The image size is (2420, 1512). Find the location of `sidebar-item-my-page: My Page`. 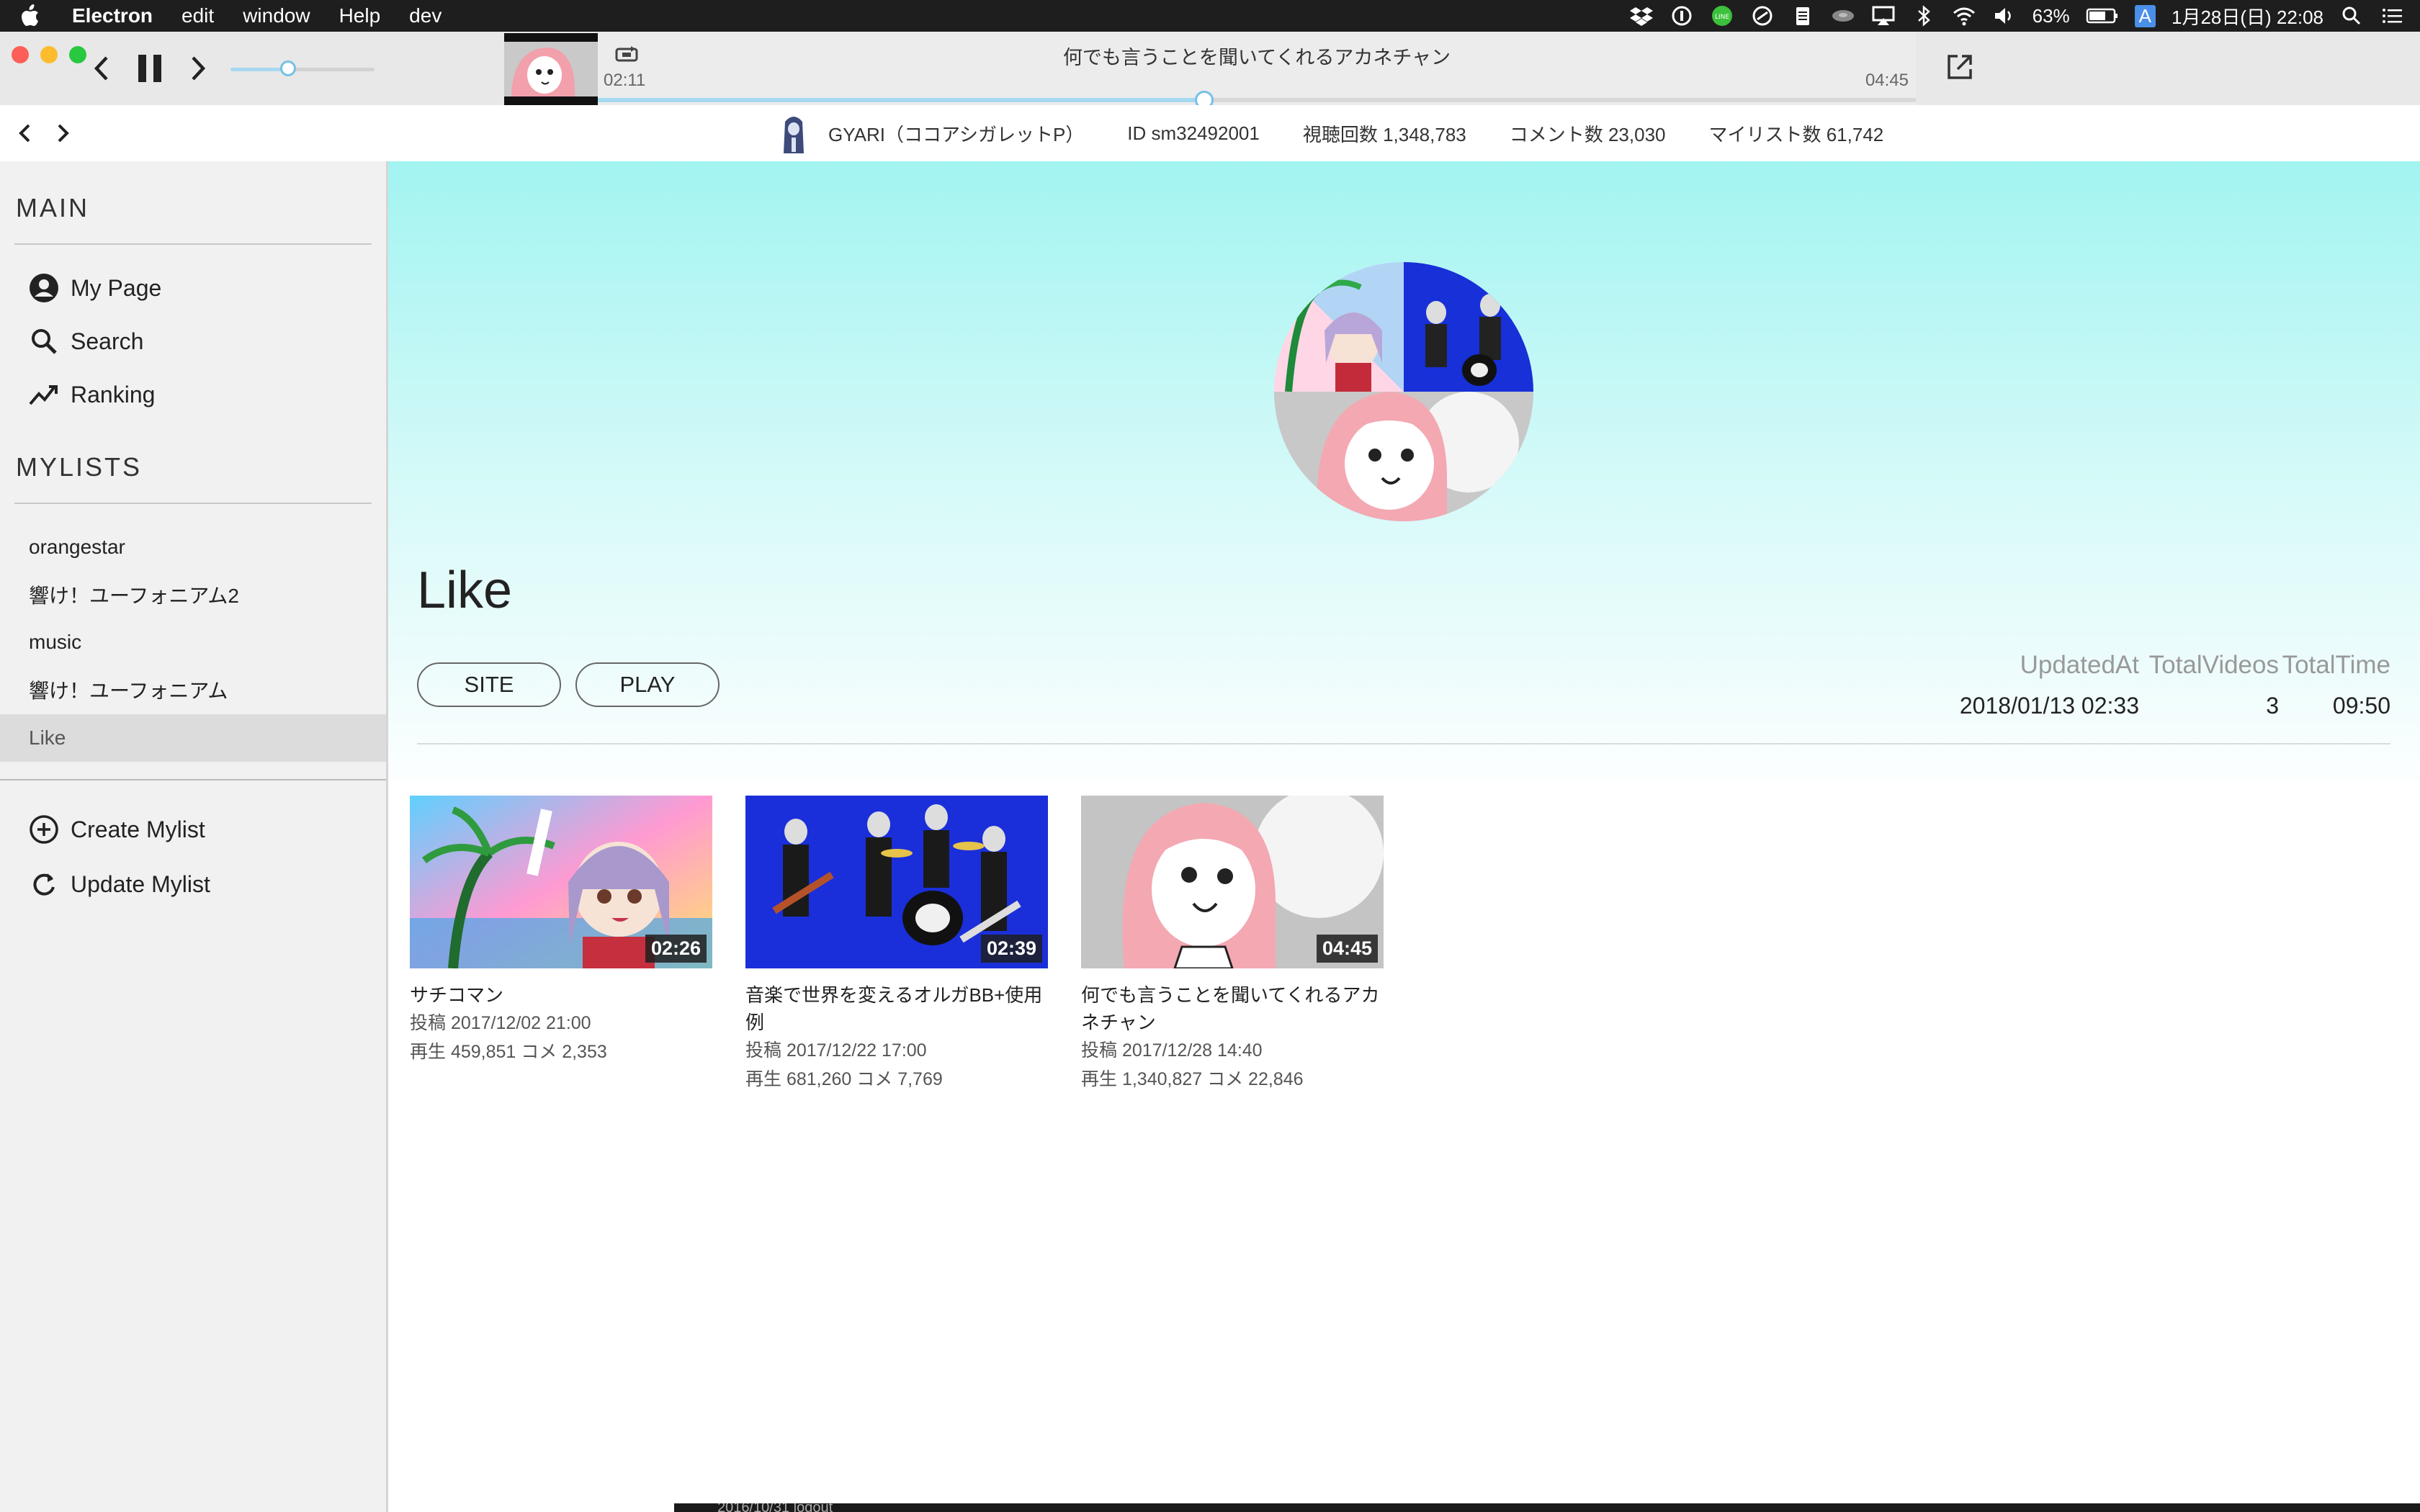

sidebar-item-my-page: My Page is located at coordinates (94, 288).